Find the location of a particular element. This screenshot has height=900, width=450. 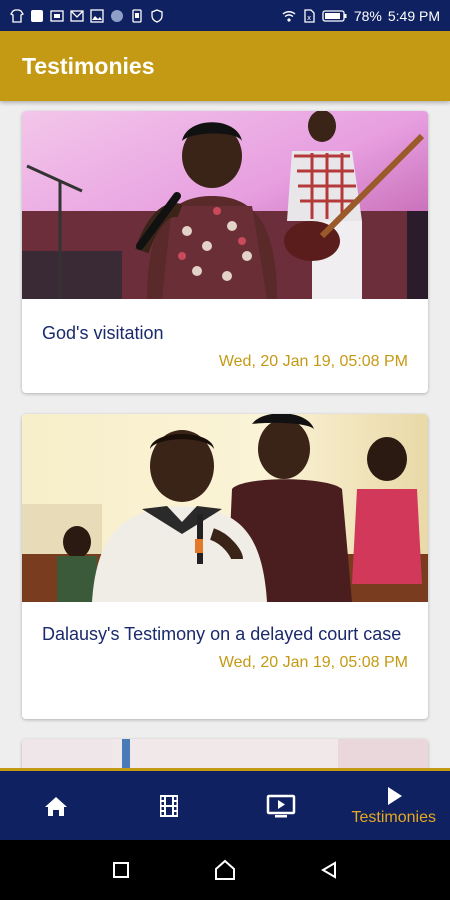

clock: 5:49 PM is located at coordinates (413, 15).